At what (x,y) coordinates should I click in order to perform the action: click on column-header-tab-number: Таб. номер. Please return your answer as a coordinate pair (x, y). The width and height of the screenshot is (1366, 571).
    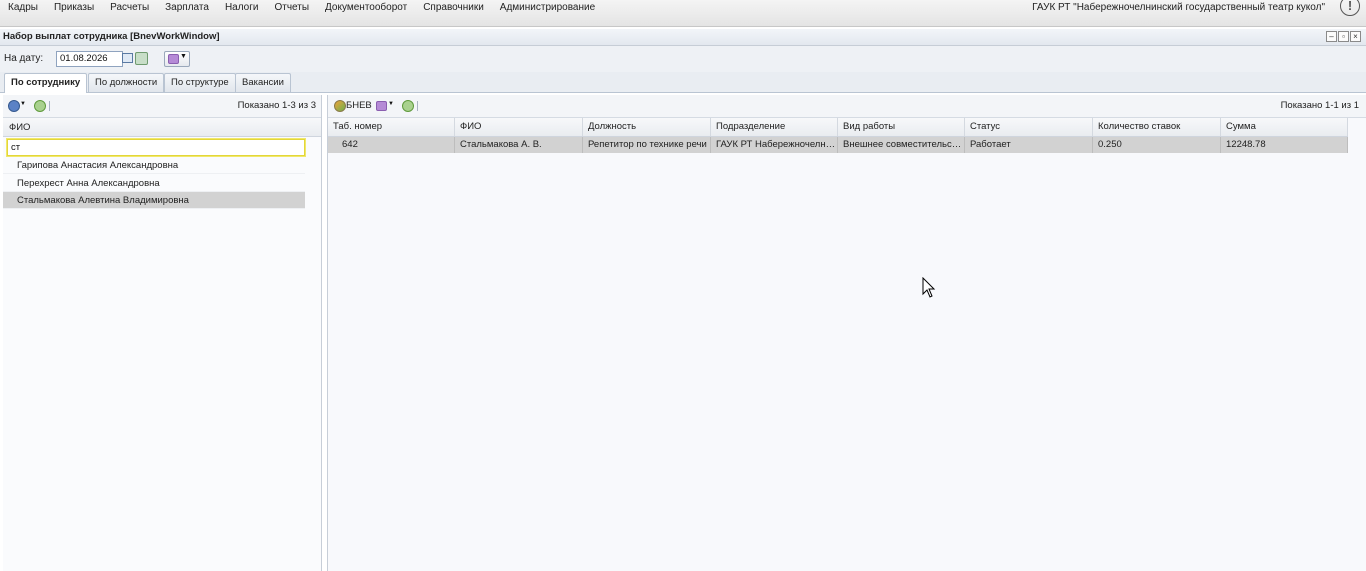
    Looking at the image, I should click on (391, 127).